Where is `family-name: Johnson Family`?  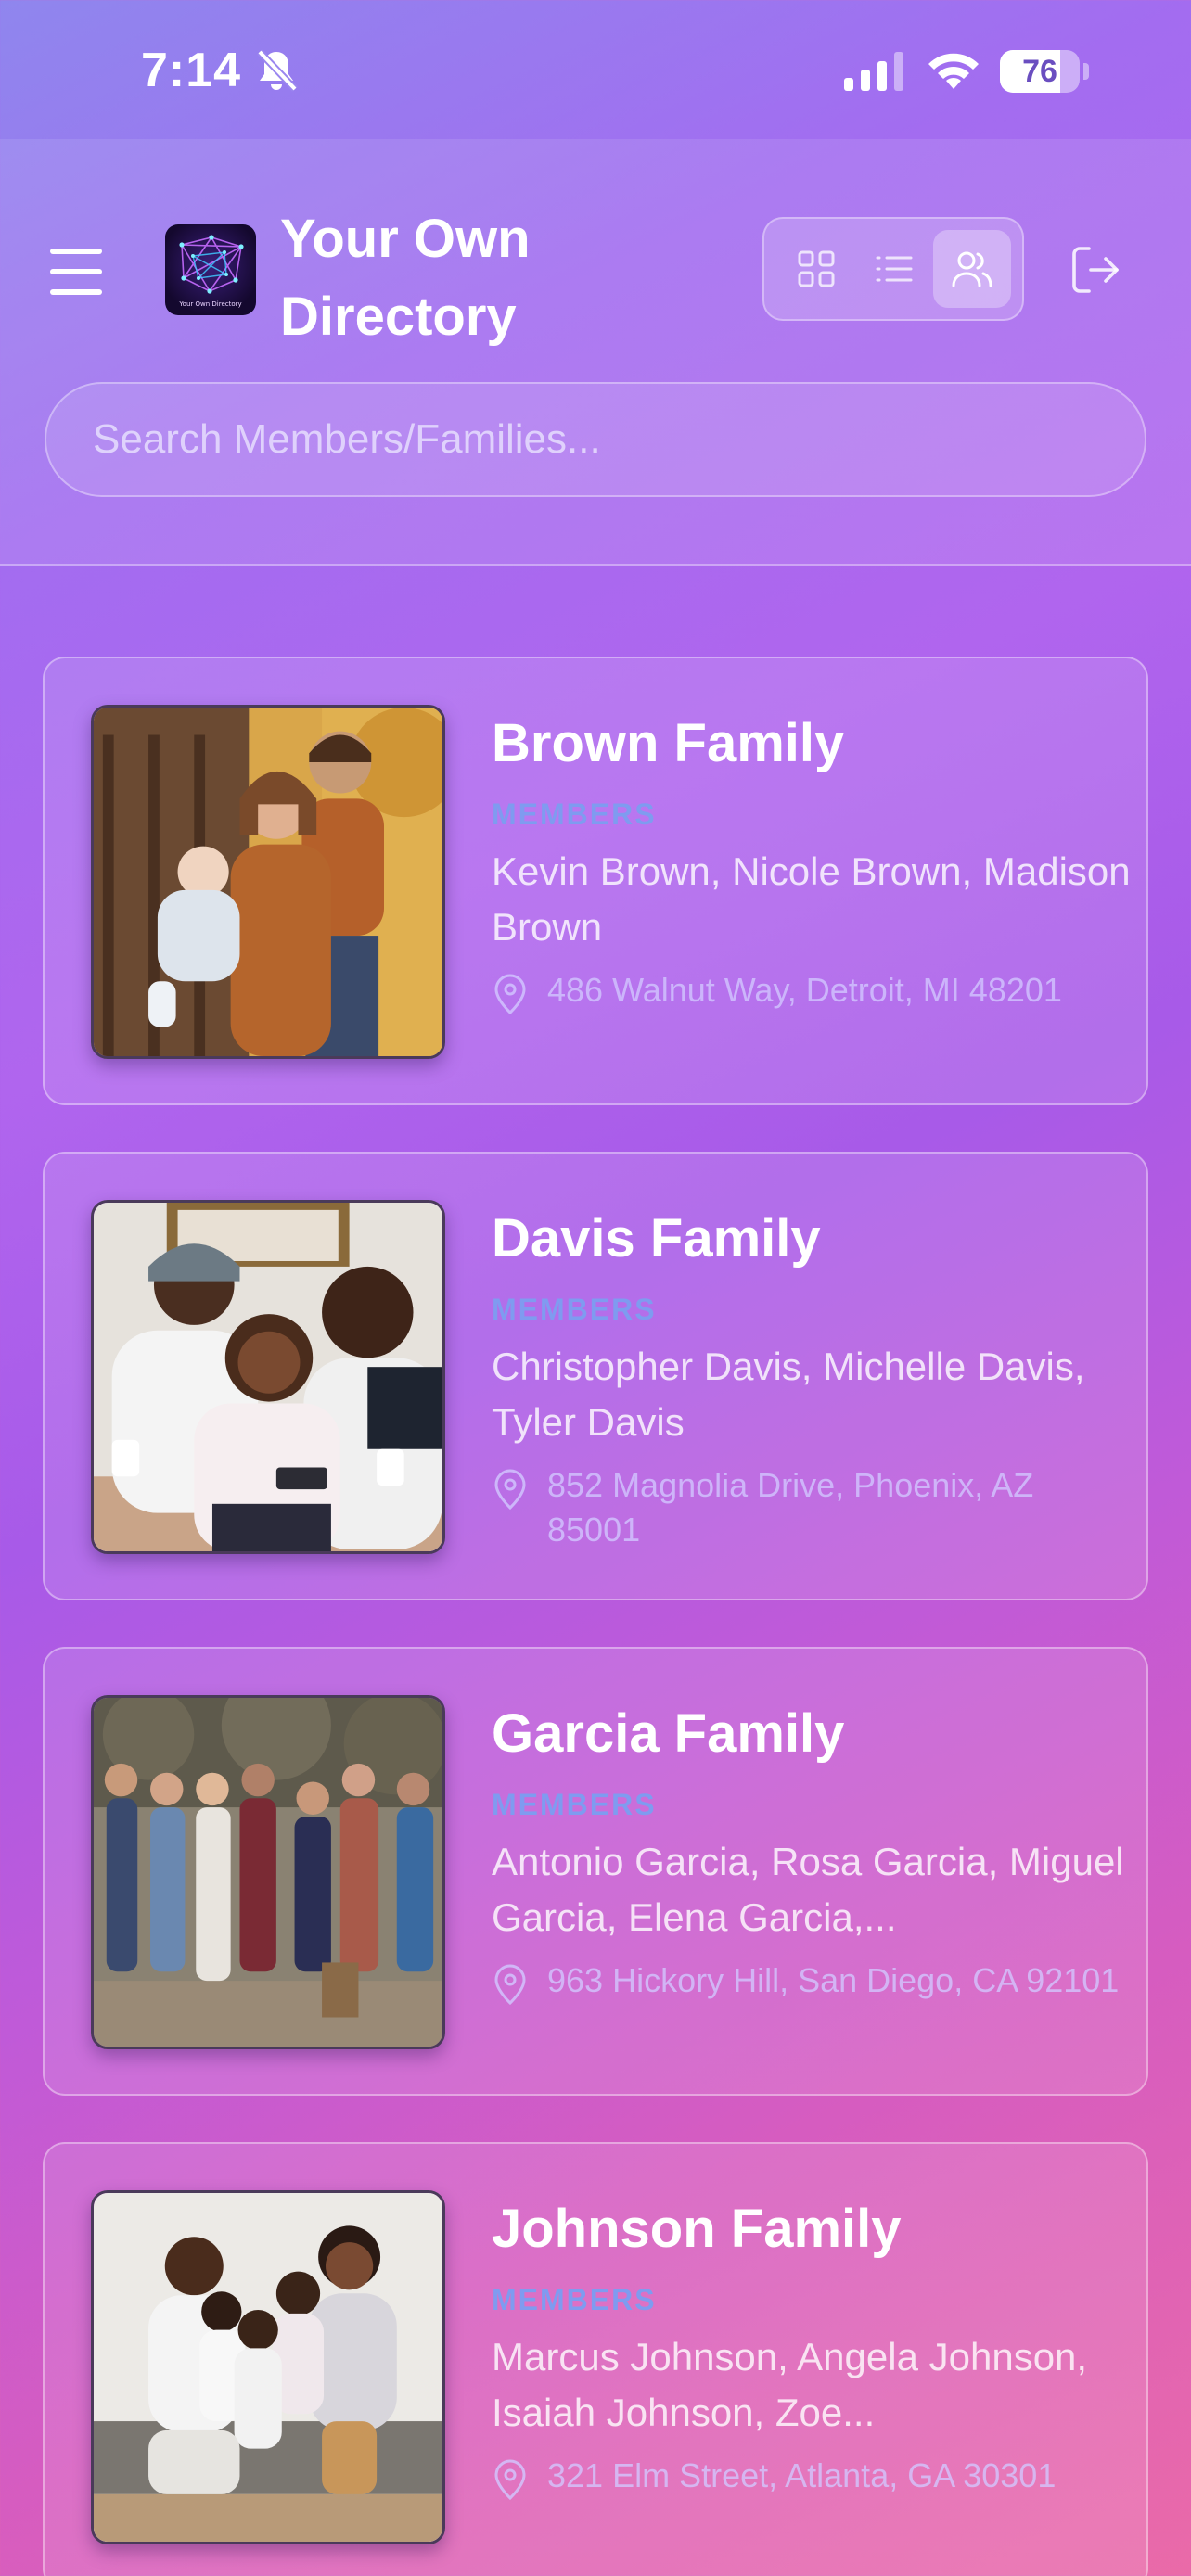
family-name: Johnson Family is located at coordinates (697, 2229).